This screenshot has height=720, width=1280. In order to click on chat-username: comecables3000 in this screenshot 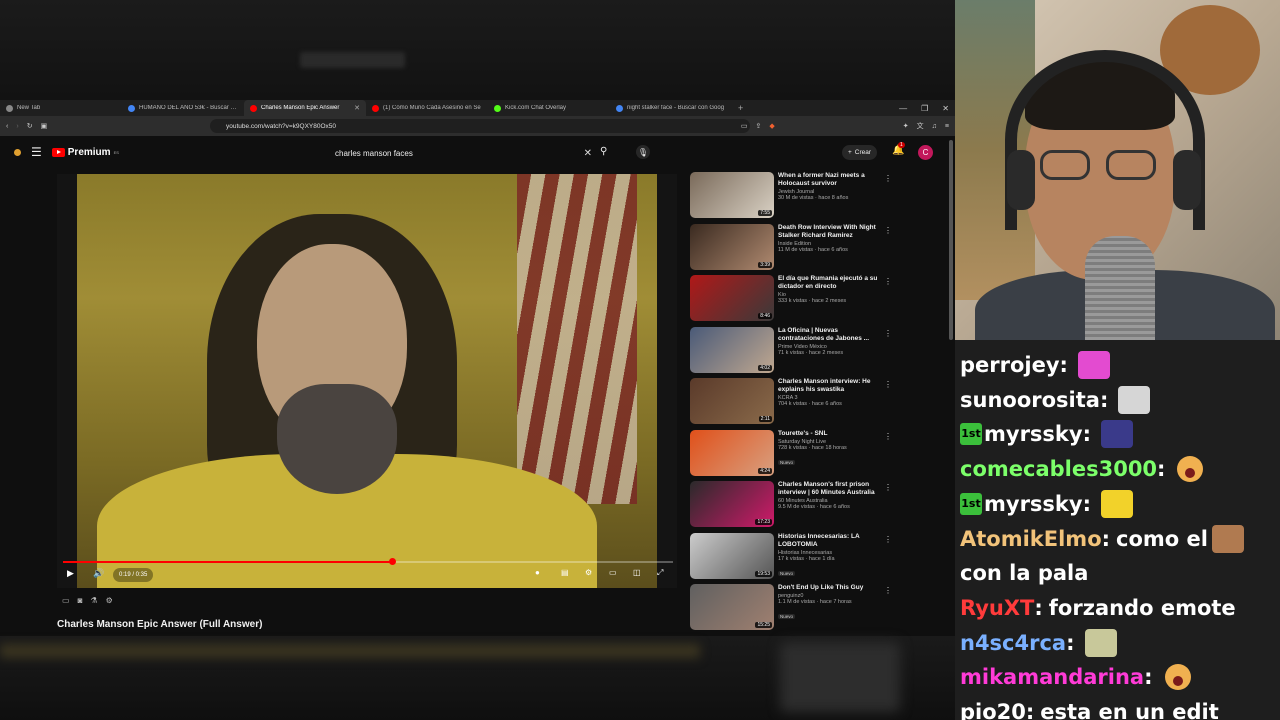, I will do `click(1058, 469)`.